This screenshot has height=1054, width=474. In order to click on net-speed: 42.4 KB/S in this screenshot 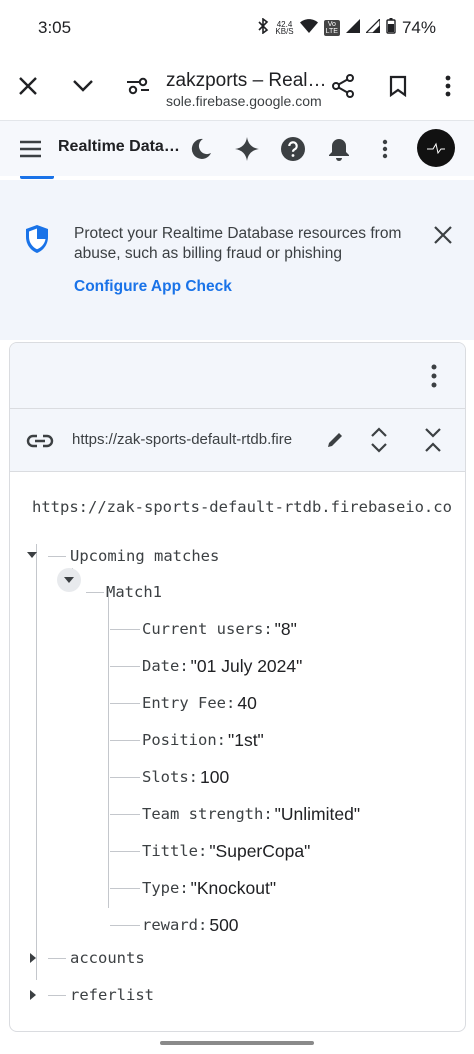, I will do `click(284, 28)`.